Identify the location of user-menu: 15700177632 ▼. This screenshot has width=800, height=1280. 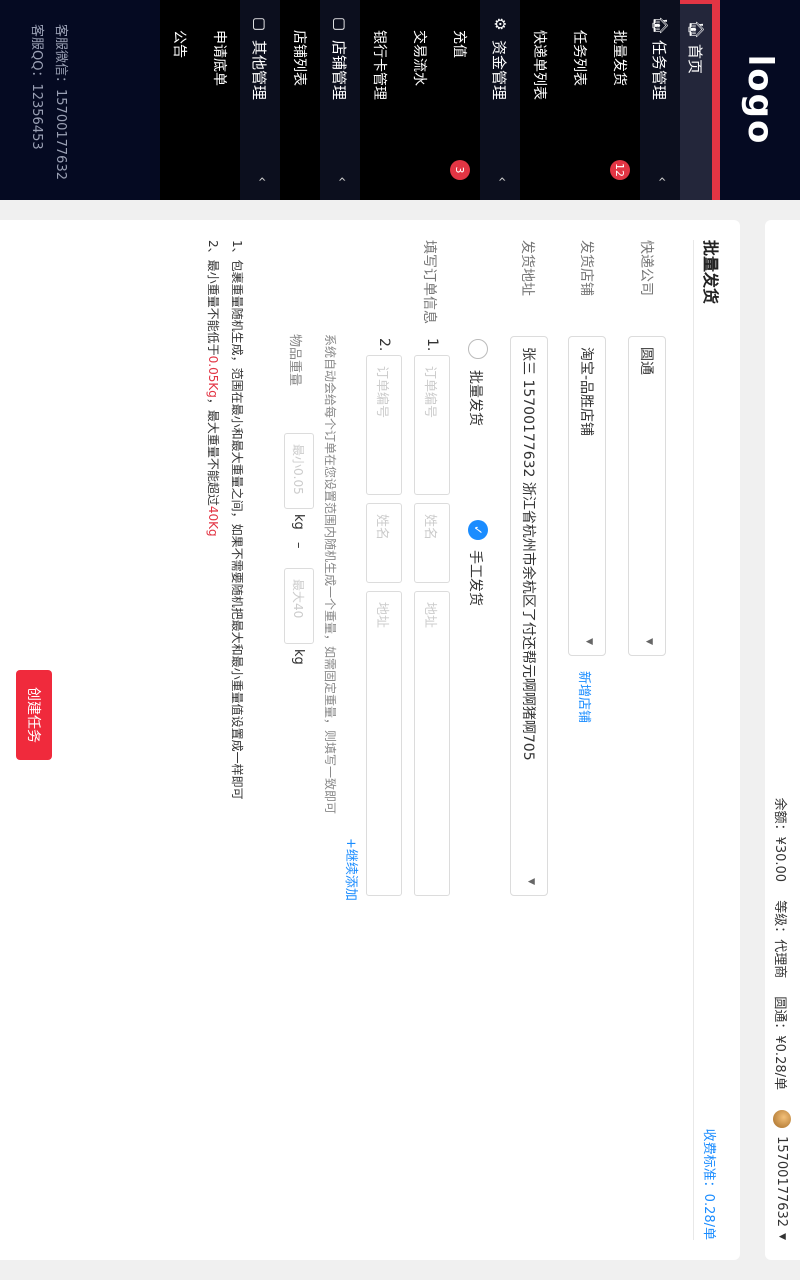
(782, 1175).